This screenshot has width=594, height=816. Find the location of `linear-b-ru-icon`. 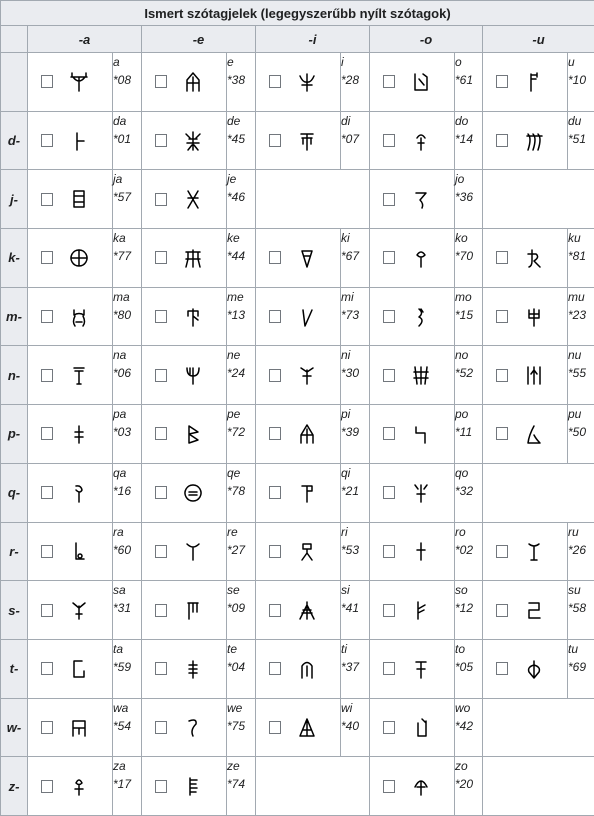

linear-b-ru-icon is located at coordinates (534, 551).